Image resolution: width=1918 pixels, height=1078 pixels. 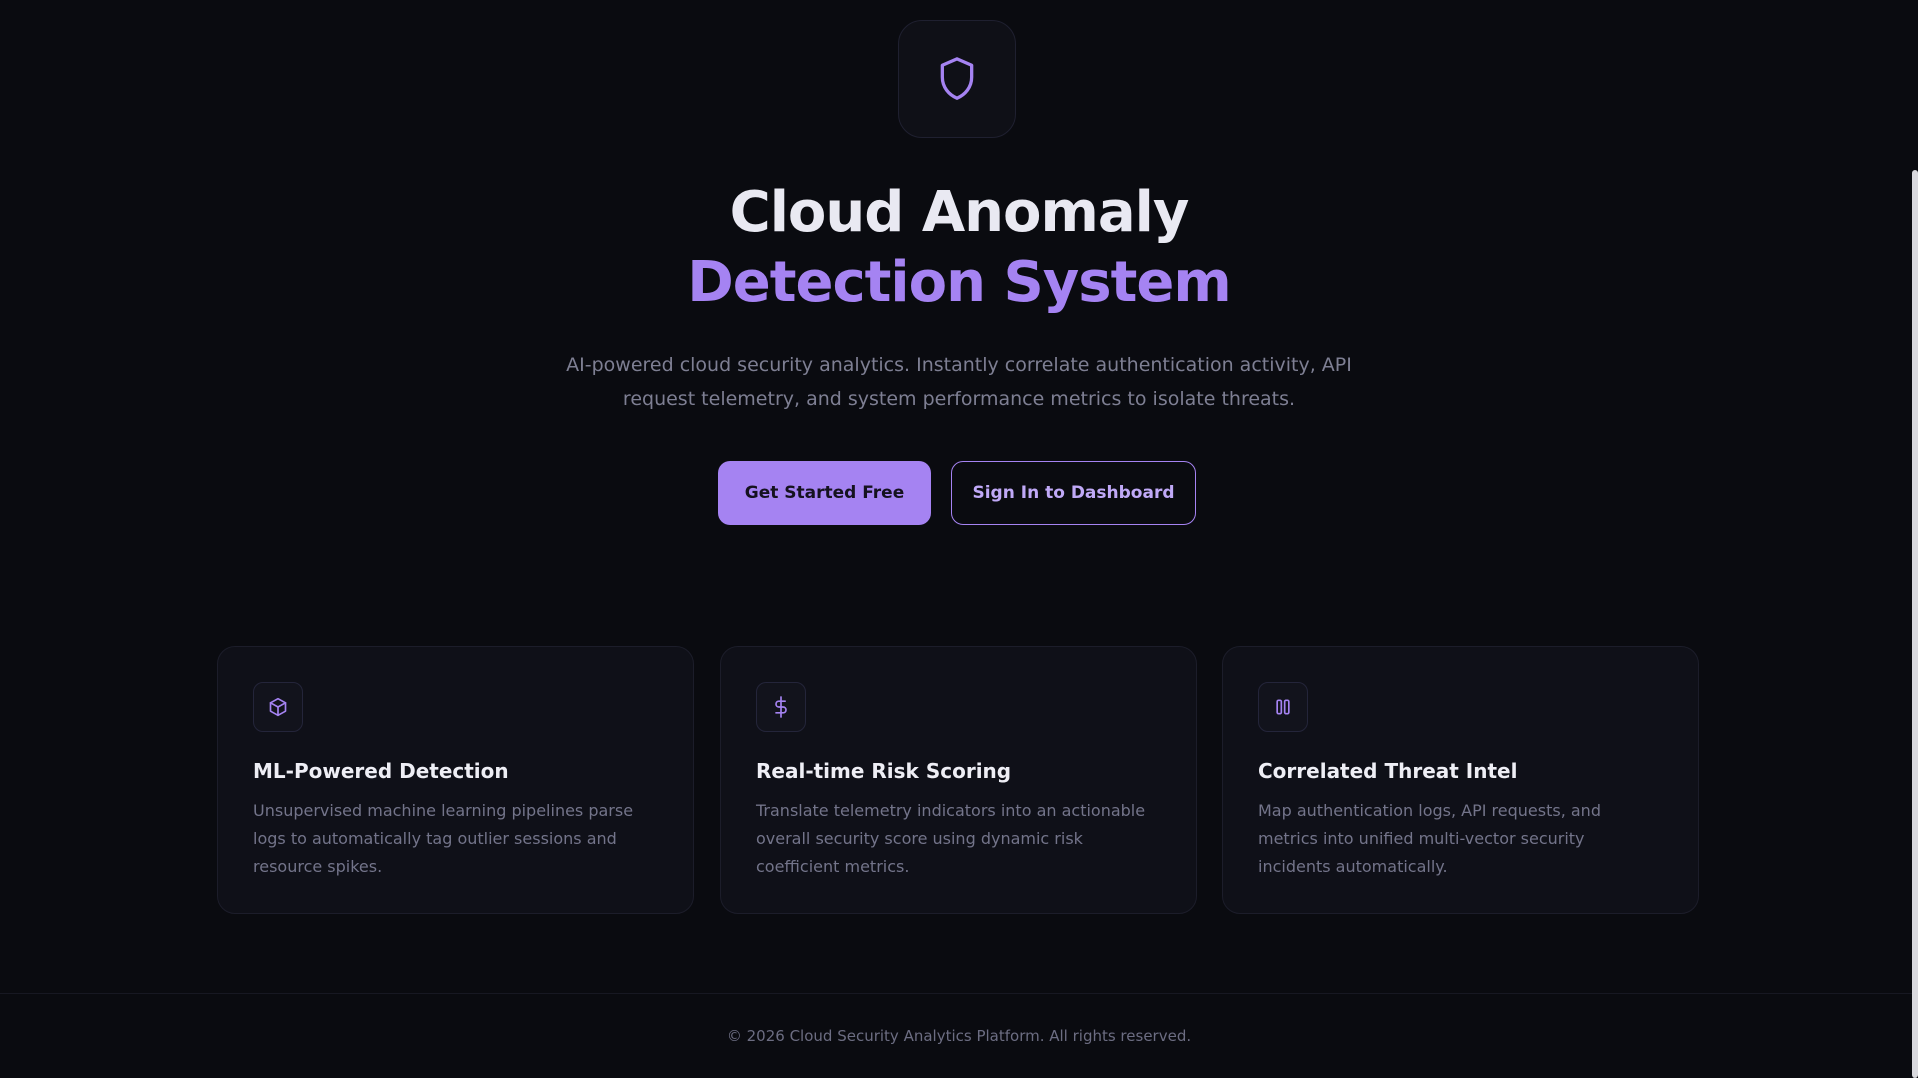 What do you see at coordinates (1073, 493) in the screenshot?
I see `sign-in-dashboard-button: Sign In to Dashboard` at bounding box center [1073, 493].